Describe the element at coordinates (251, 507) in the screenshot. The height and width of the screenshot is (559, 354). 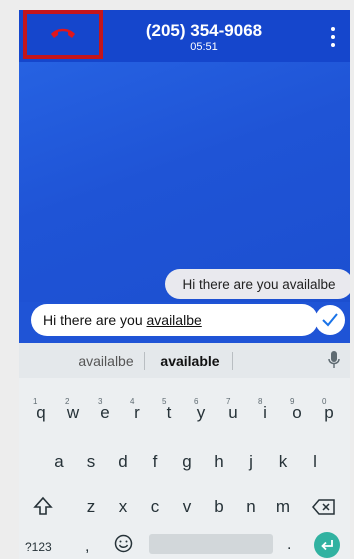
I see `key-n: n` at that location.